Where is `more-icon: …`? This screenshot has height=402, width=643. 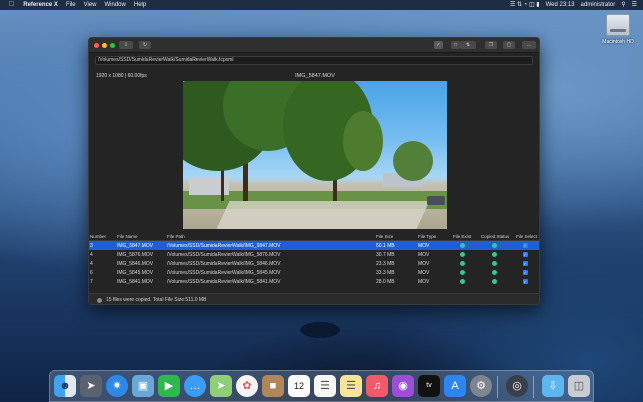
more-icon: … is located at coordinates (529, 45).